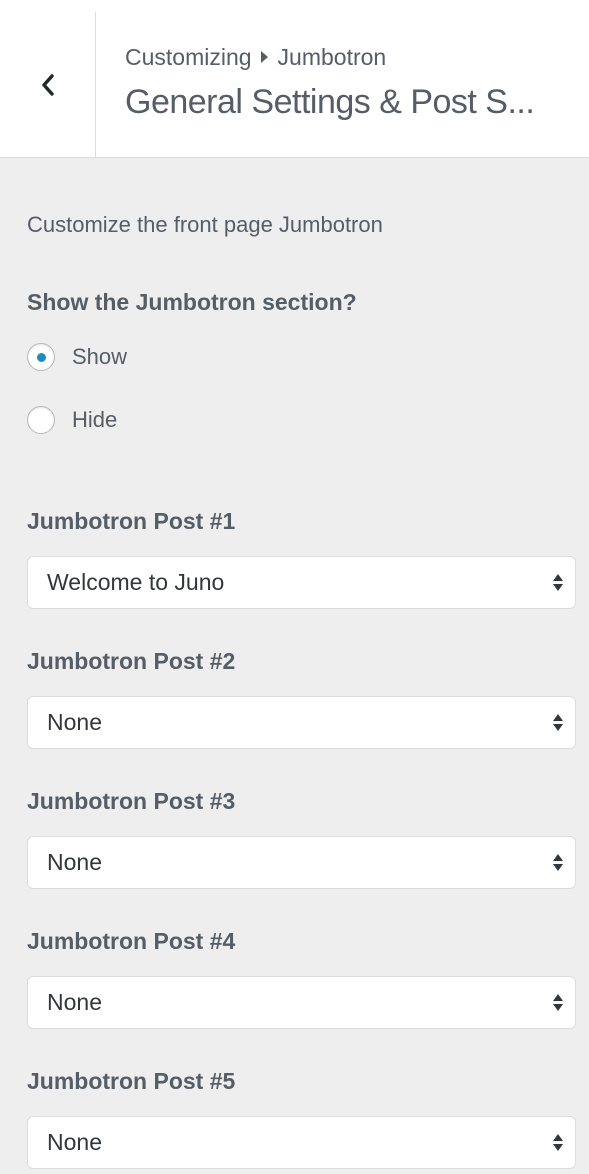  What do you see at coordinates (74, 862) in the screenshot?
I see `post-3-value: None` at bounding box center [74, 862].